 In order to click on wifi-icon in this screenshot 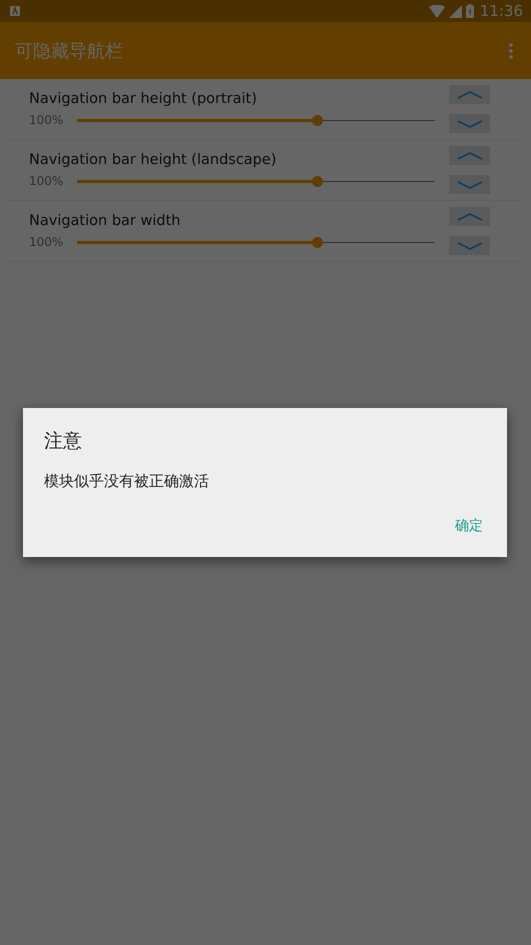, I will do `click(436, 11)`.